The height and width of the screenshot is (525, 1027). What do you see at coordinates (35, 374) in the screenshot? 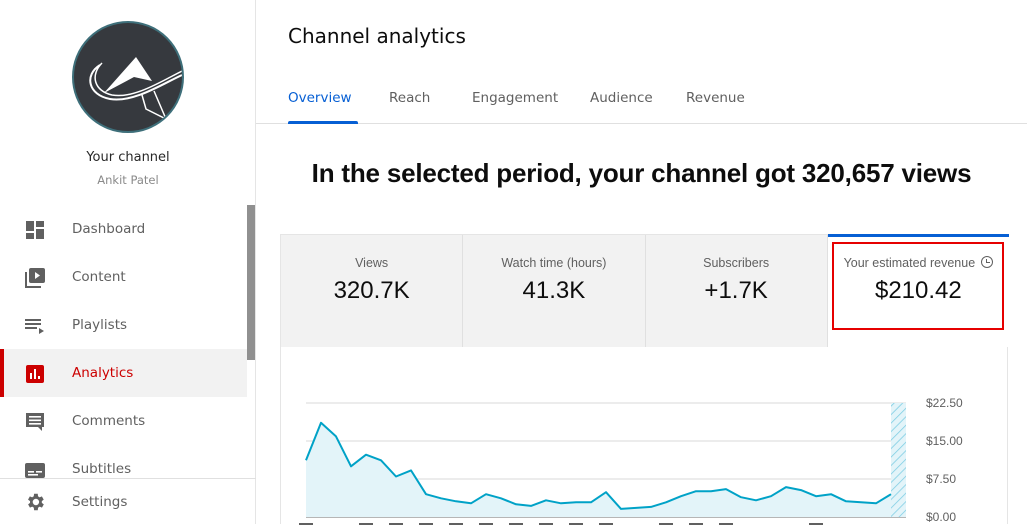
I see `analytics-icon` at bounding box center [35, 374].